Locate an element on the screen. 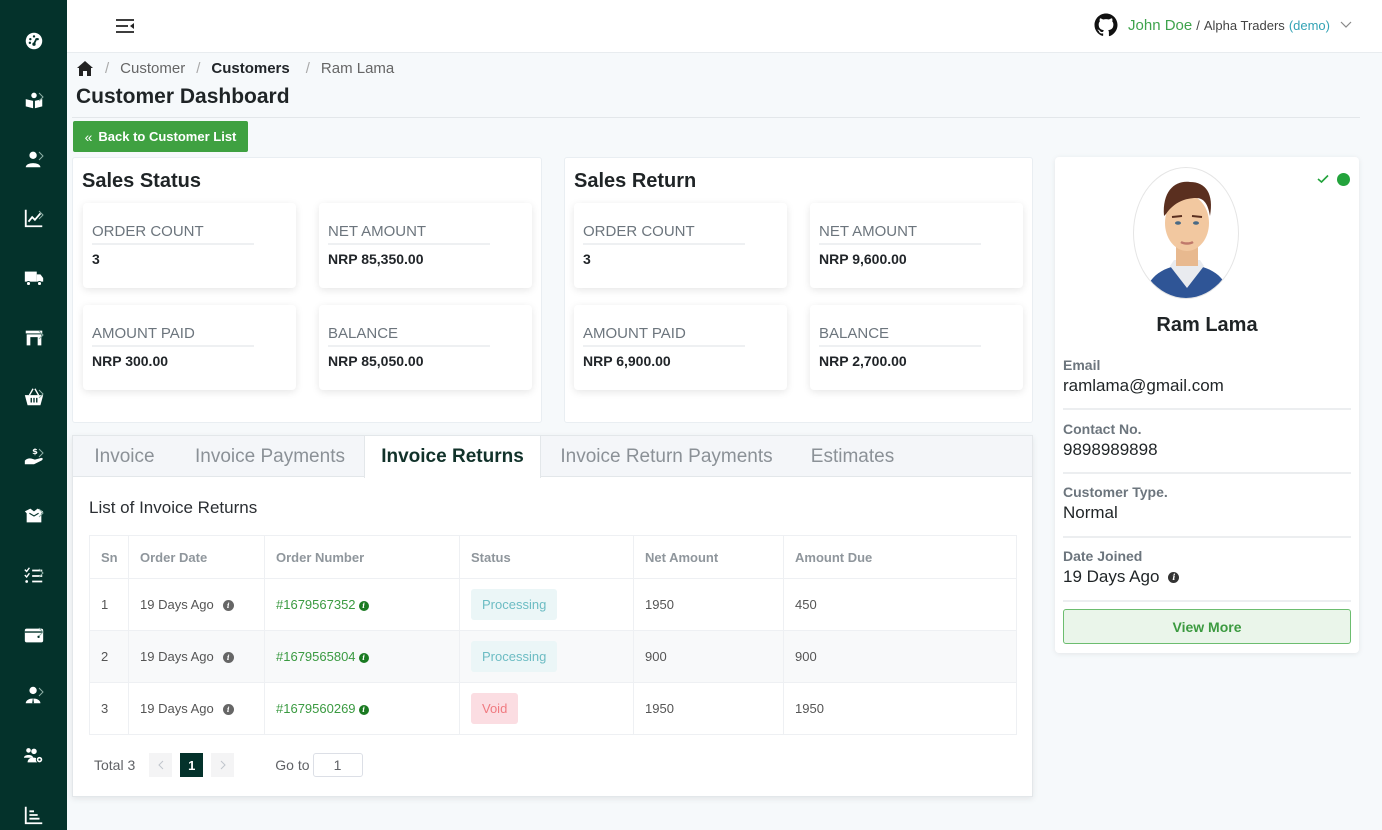 The width and height of the screenshot is (1382, 830). chevron-right-icon is located at coordinates (41, 632).